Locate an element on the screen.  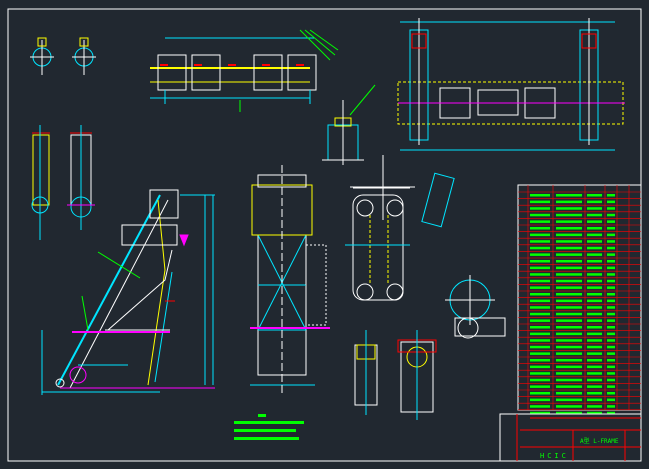
parts-list-table is located at coordinates (579, 299).